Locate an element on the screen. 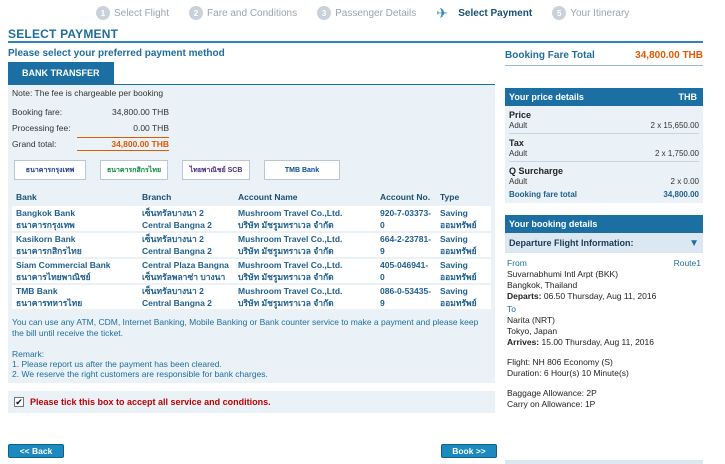 This screenshot has width=725, height=464. from-label: From is located at coordinates (517, 263).